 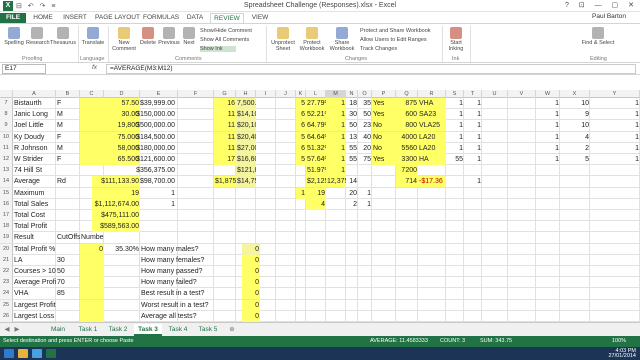 What do you see at coordinates (175, 271) in the screenshot?
I see `cell-e22: How many passed?` at bounding box center [175, 271].